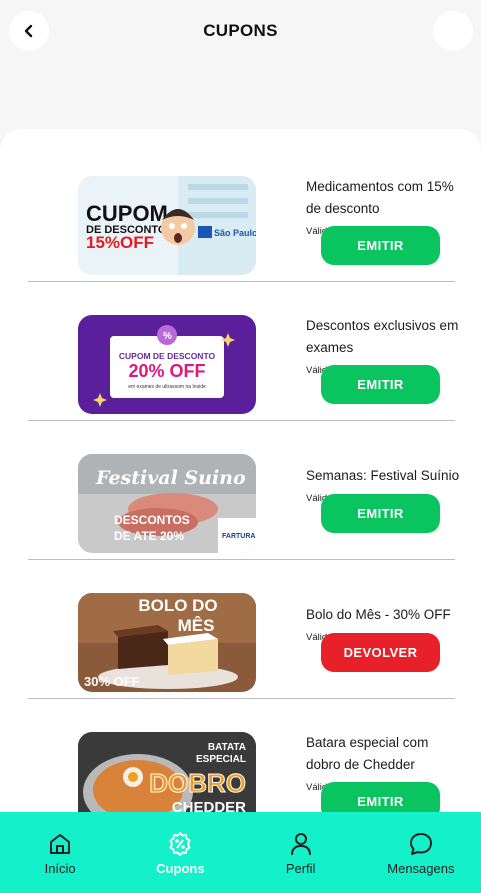  I want to click on svg-text: Festival Suino, so click(170, 478).